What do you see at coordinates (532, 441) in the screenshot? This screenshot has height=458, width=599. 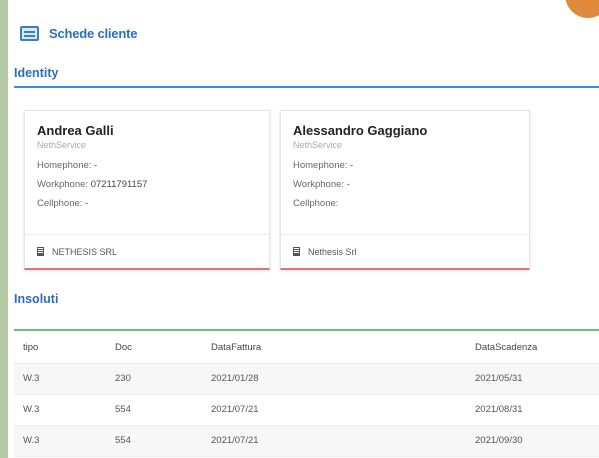 I see `cell-datascadenza: 2021/09/30` at bounding box center [532, 441].